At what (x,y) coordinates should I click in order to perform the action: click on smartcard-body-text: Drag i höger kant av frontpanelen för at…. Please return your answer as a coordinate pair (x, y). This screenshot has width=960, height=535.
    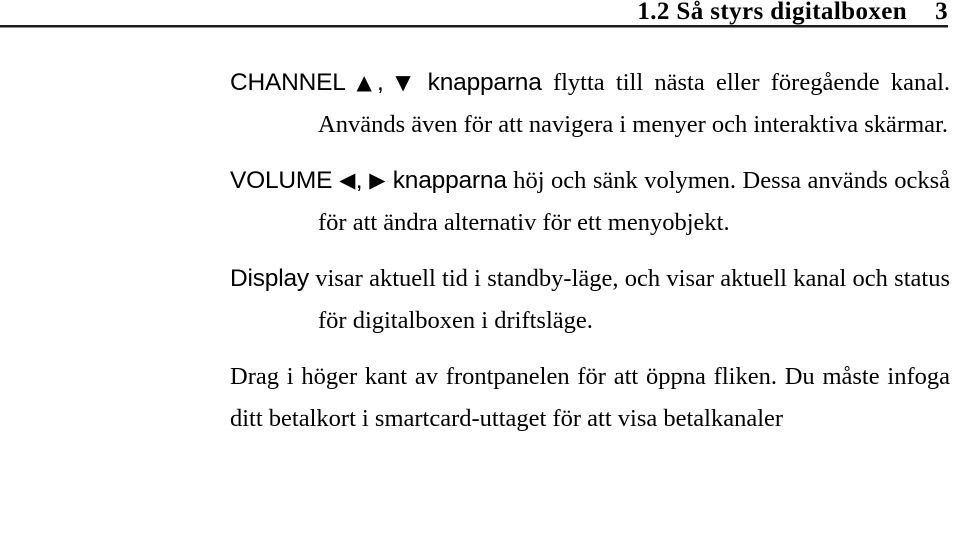
    Looking at the image, I should click on (590, 397).